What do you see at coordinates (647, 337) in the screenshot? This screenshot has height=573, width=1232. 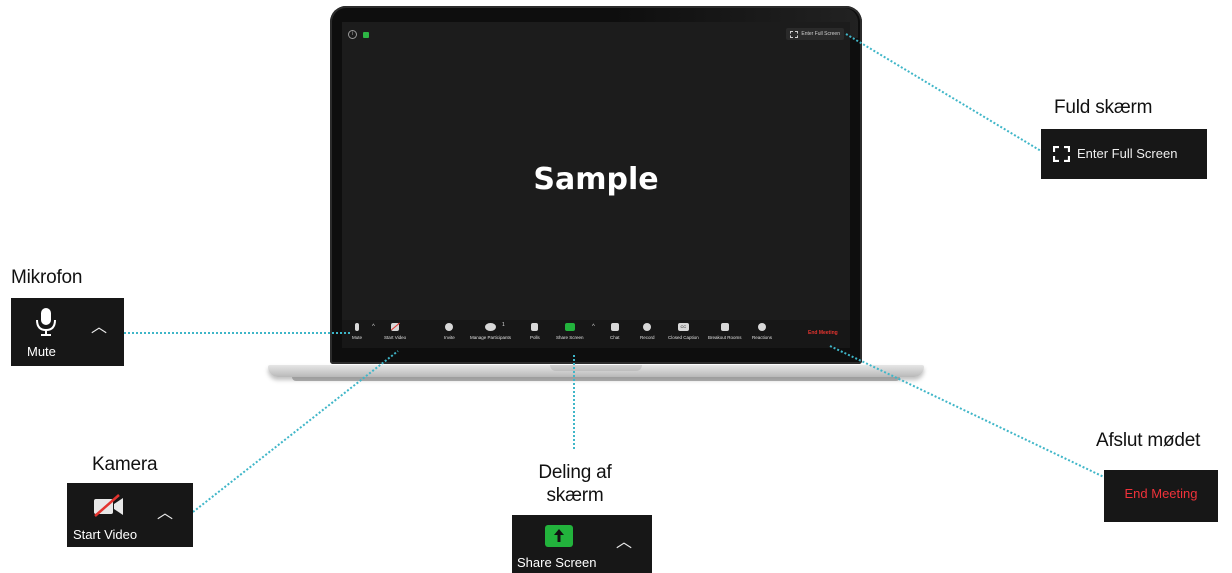 I see `toolbar-record-label: Record` at bounding box center [647, 337].